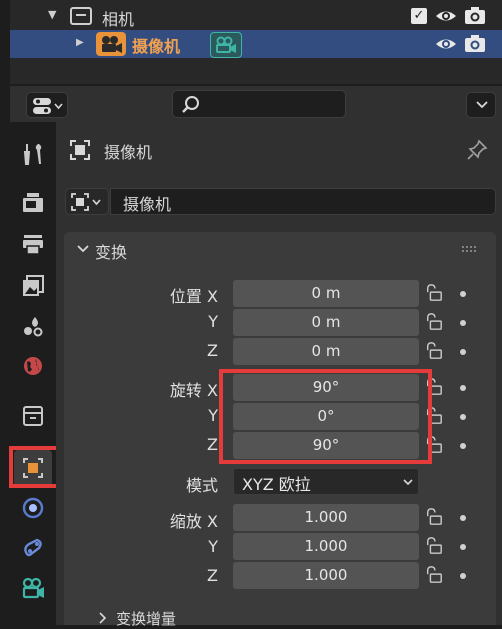  I want to click on rotation-z-label: Z, so click(212, 444).